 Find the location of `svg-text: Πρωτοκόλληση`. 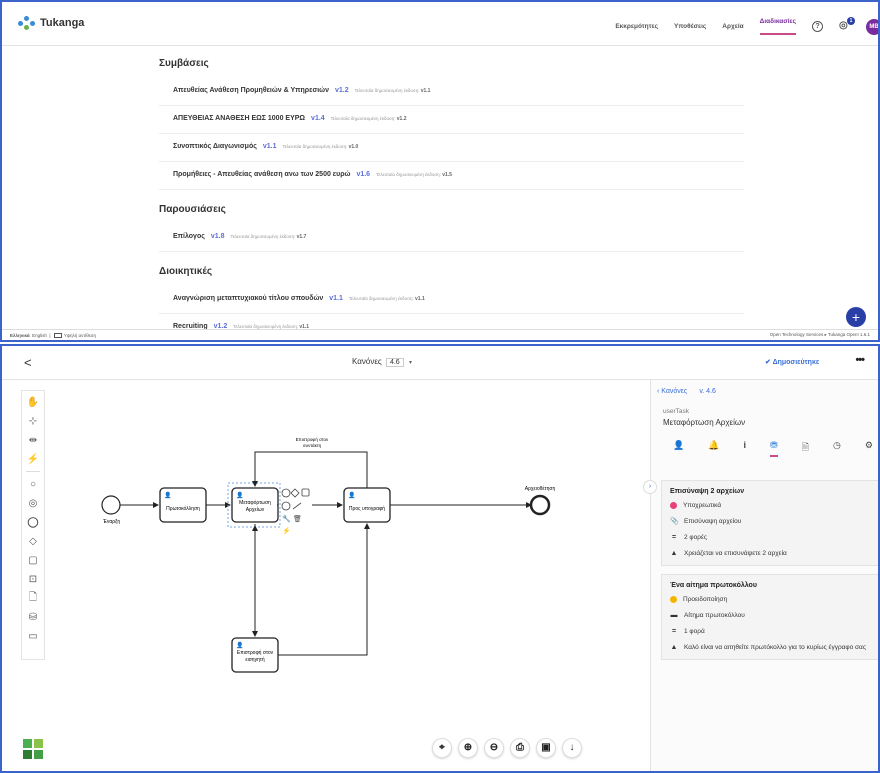

svg-text: Πρωτοκόλληση is located at coordinates (183, 508).